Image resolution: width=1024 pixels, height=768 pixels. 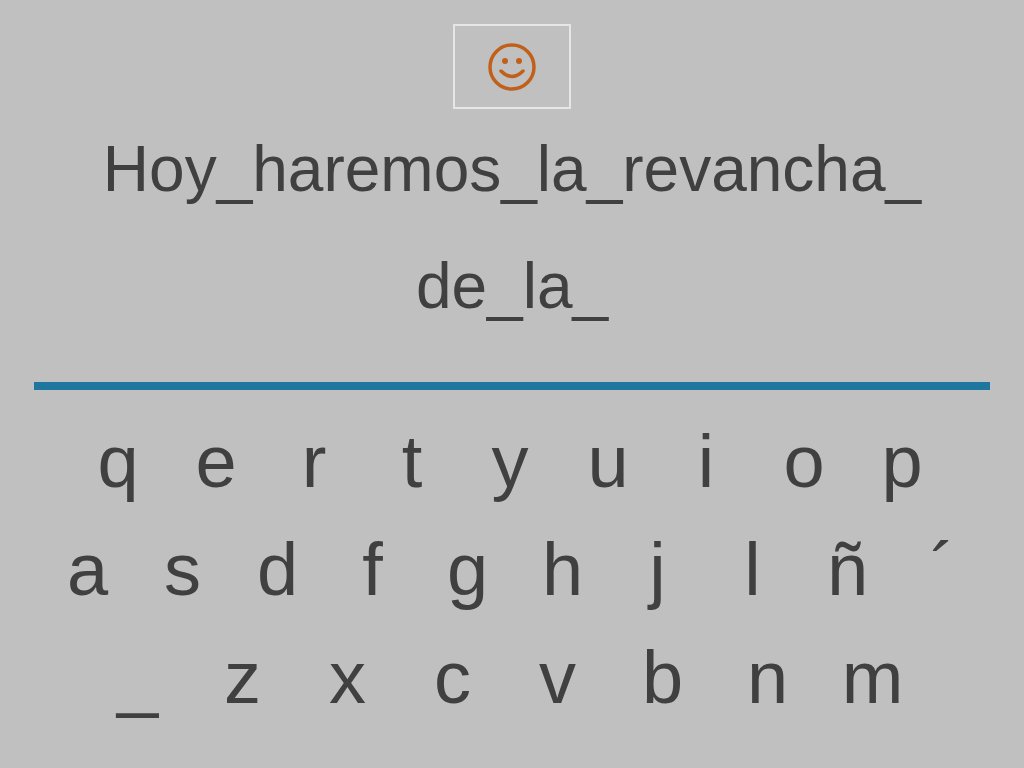 I want to click on letter-key: l, so click(x=752, y=570).